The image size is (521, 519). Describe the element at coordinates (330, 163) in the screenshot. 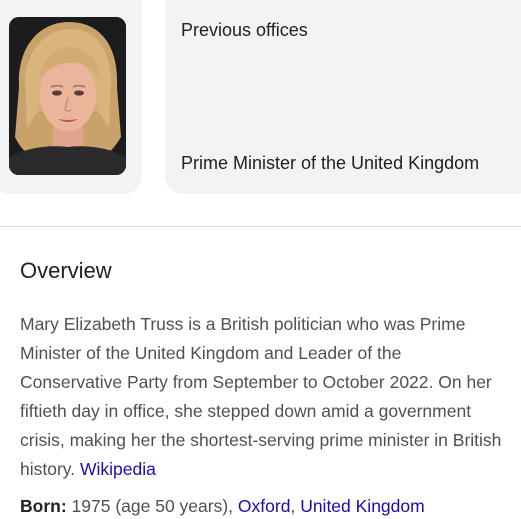

I see `previous-office-title: Prime Minister of the United Kingdom` at that location.